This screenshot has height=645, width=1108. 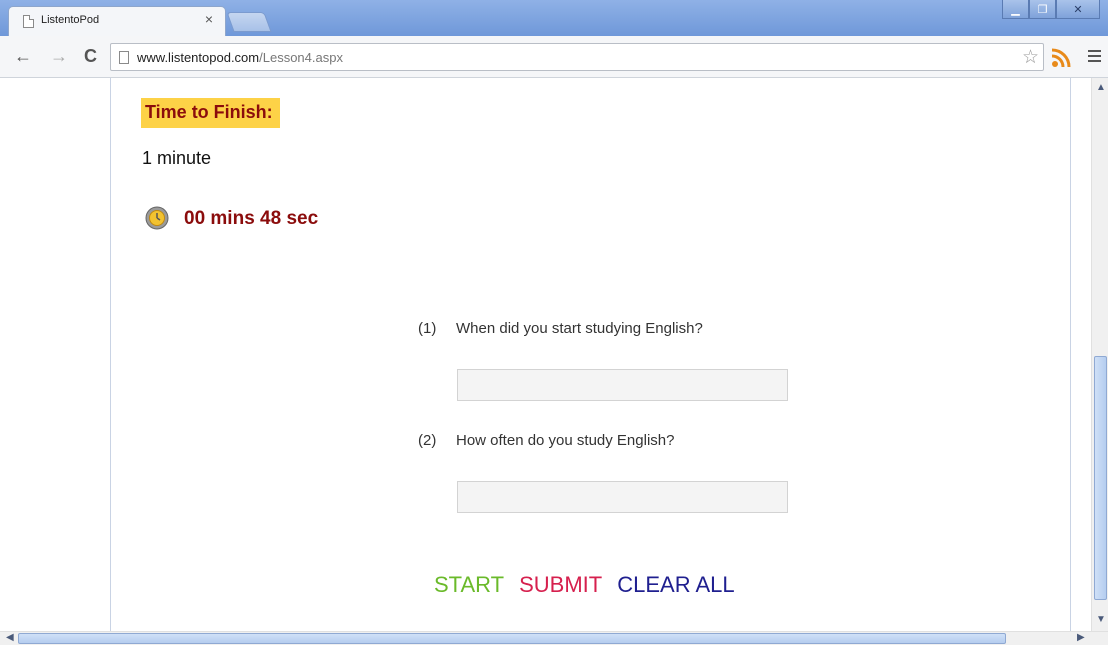 I want to click on action-links: START SUBMIT CLEAR ALL, so click(x=592, y=585).